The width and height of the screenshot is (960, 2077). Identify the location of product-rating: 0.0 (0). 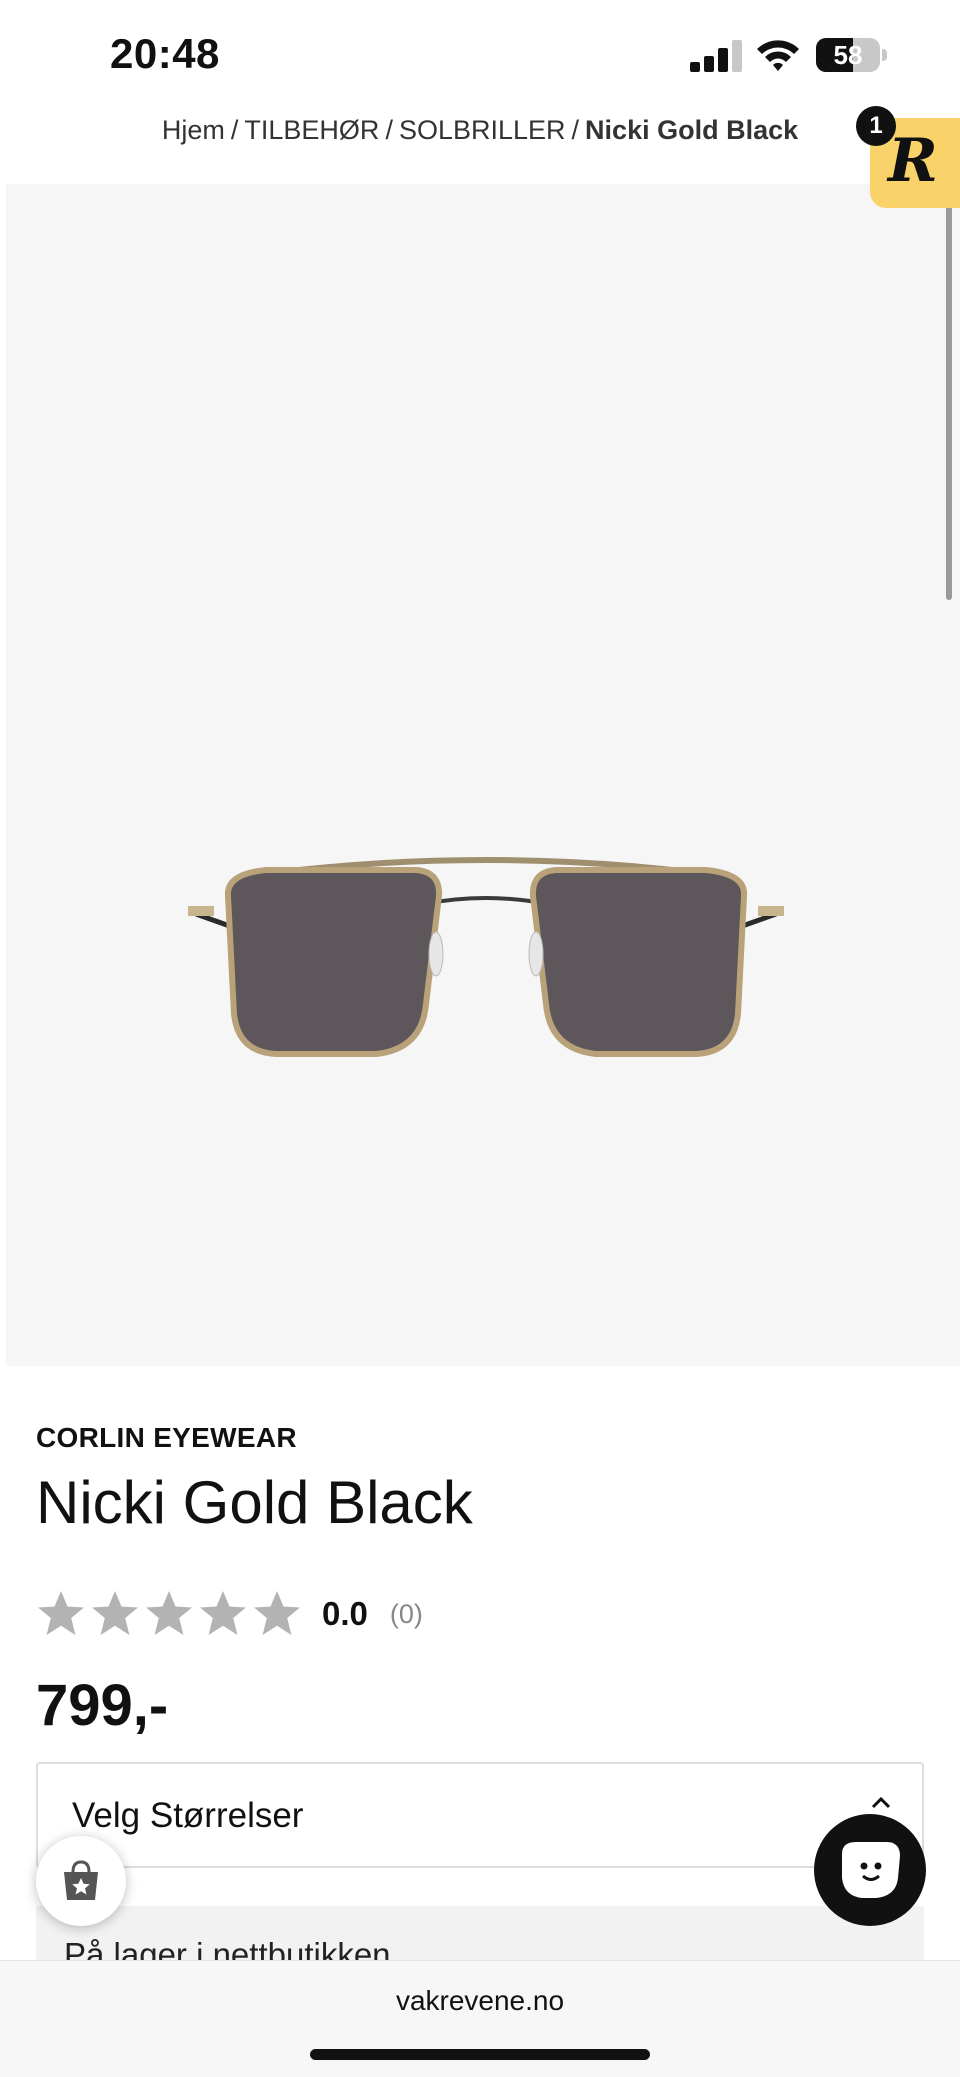
(229, 1614).